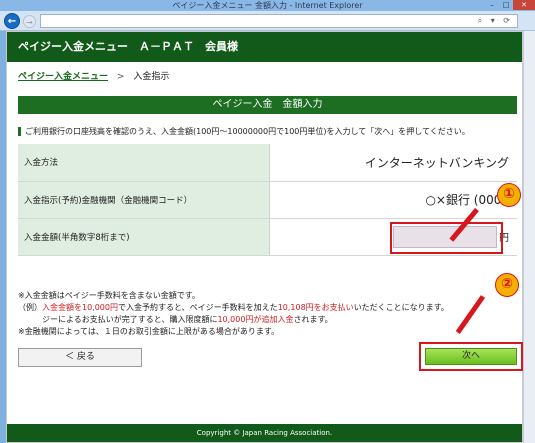 The height and width of the screenshot is (443, 535). Describe the element at coordinates (393, 163) in the screenshot. I see `payment-method-value: インターネットバンキング` at that location.